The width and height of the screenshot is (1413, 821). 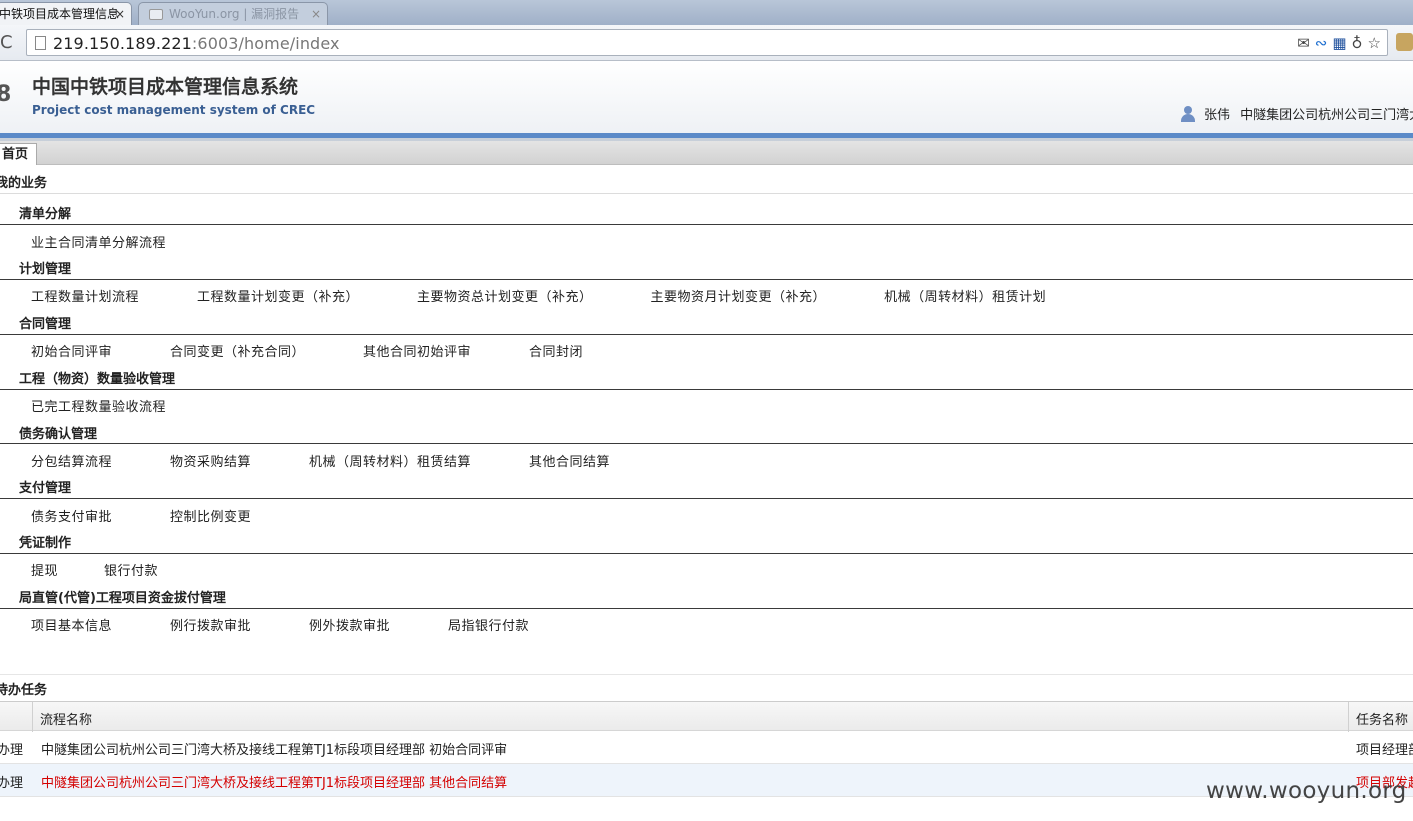 What do you see at coordinates (1382, 718) in the screenshot?
I see `column-header-task: 任务名称` at bounding box center [1382, 718].